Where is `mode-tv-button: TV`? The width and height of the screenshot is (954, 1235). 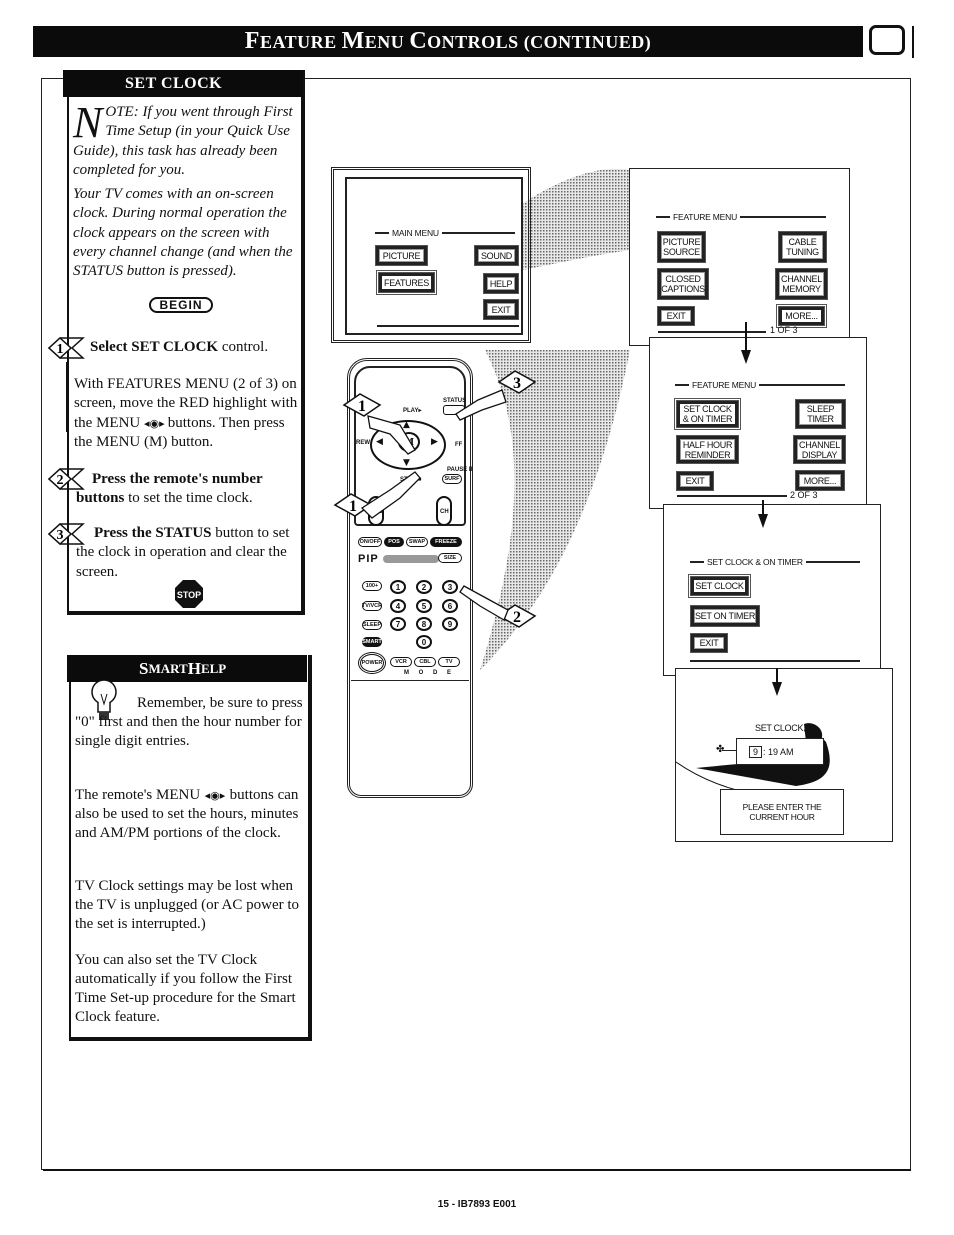
mode-tv-button: TV is located at coordinates (449, 662).